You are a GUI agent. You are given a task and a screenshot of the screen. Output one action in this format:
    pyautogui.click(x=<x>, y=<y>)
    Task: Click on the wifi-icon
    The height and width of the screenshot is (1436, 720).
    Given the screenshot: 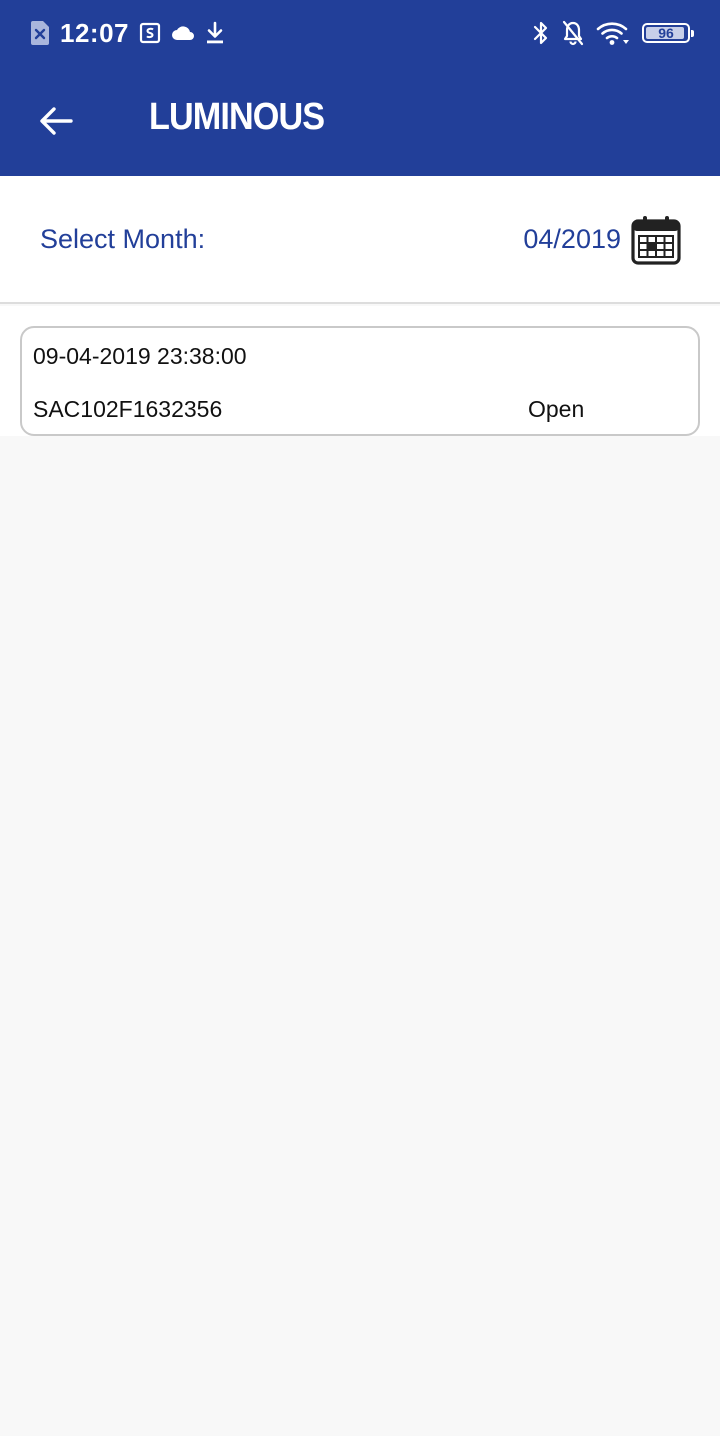 What is the action you would take?
    pyautogui.click(x=613, y=33)
    